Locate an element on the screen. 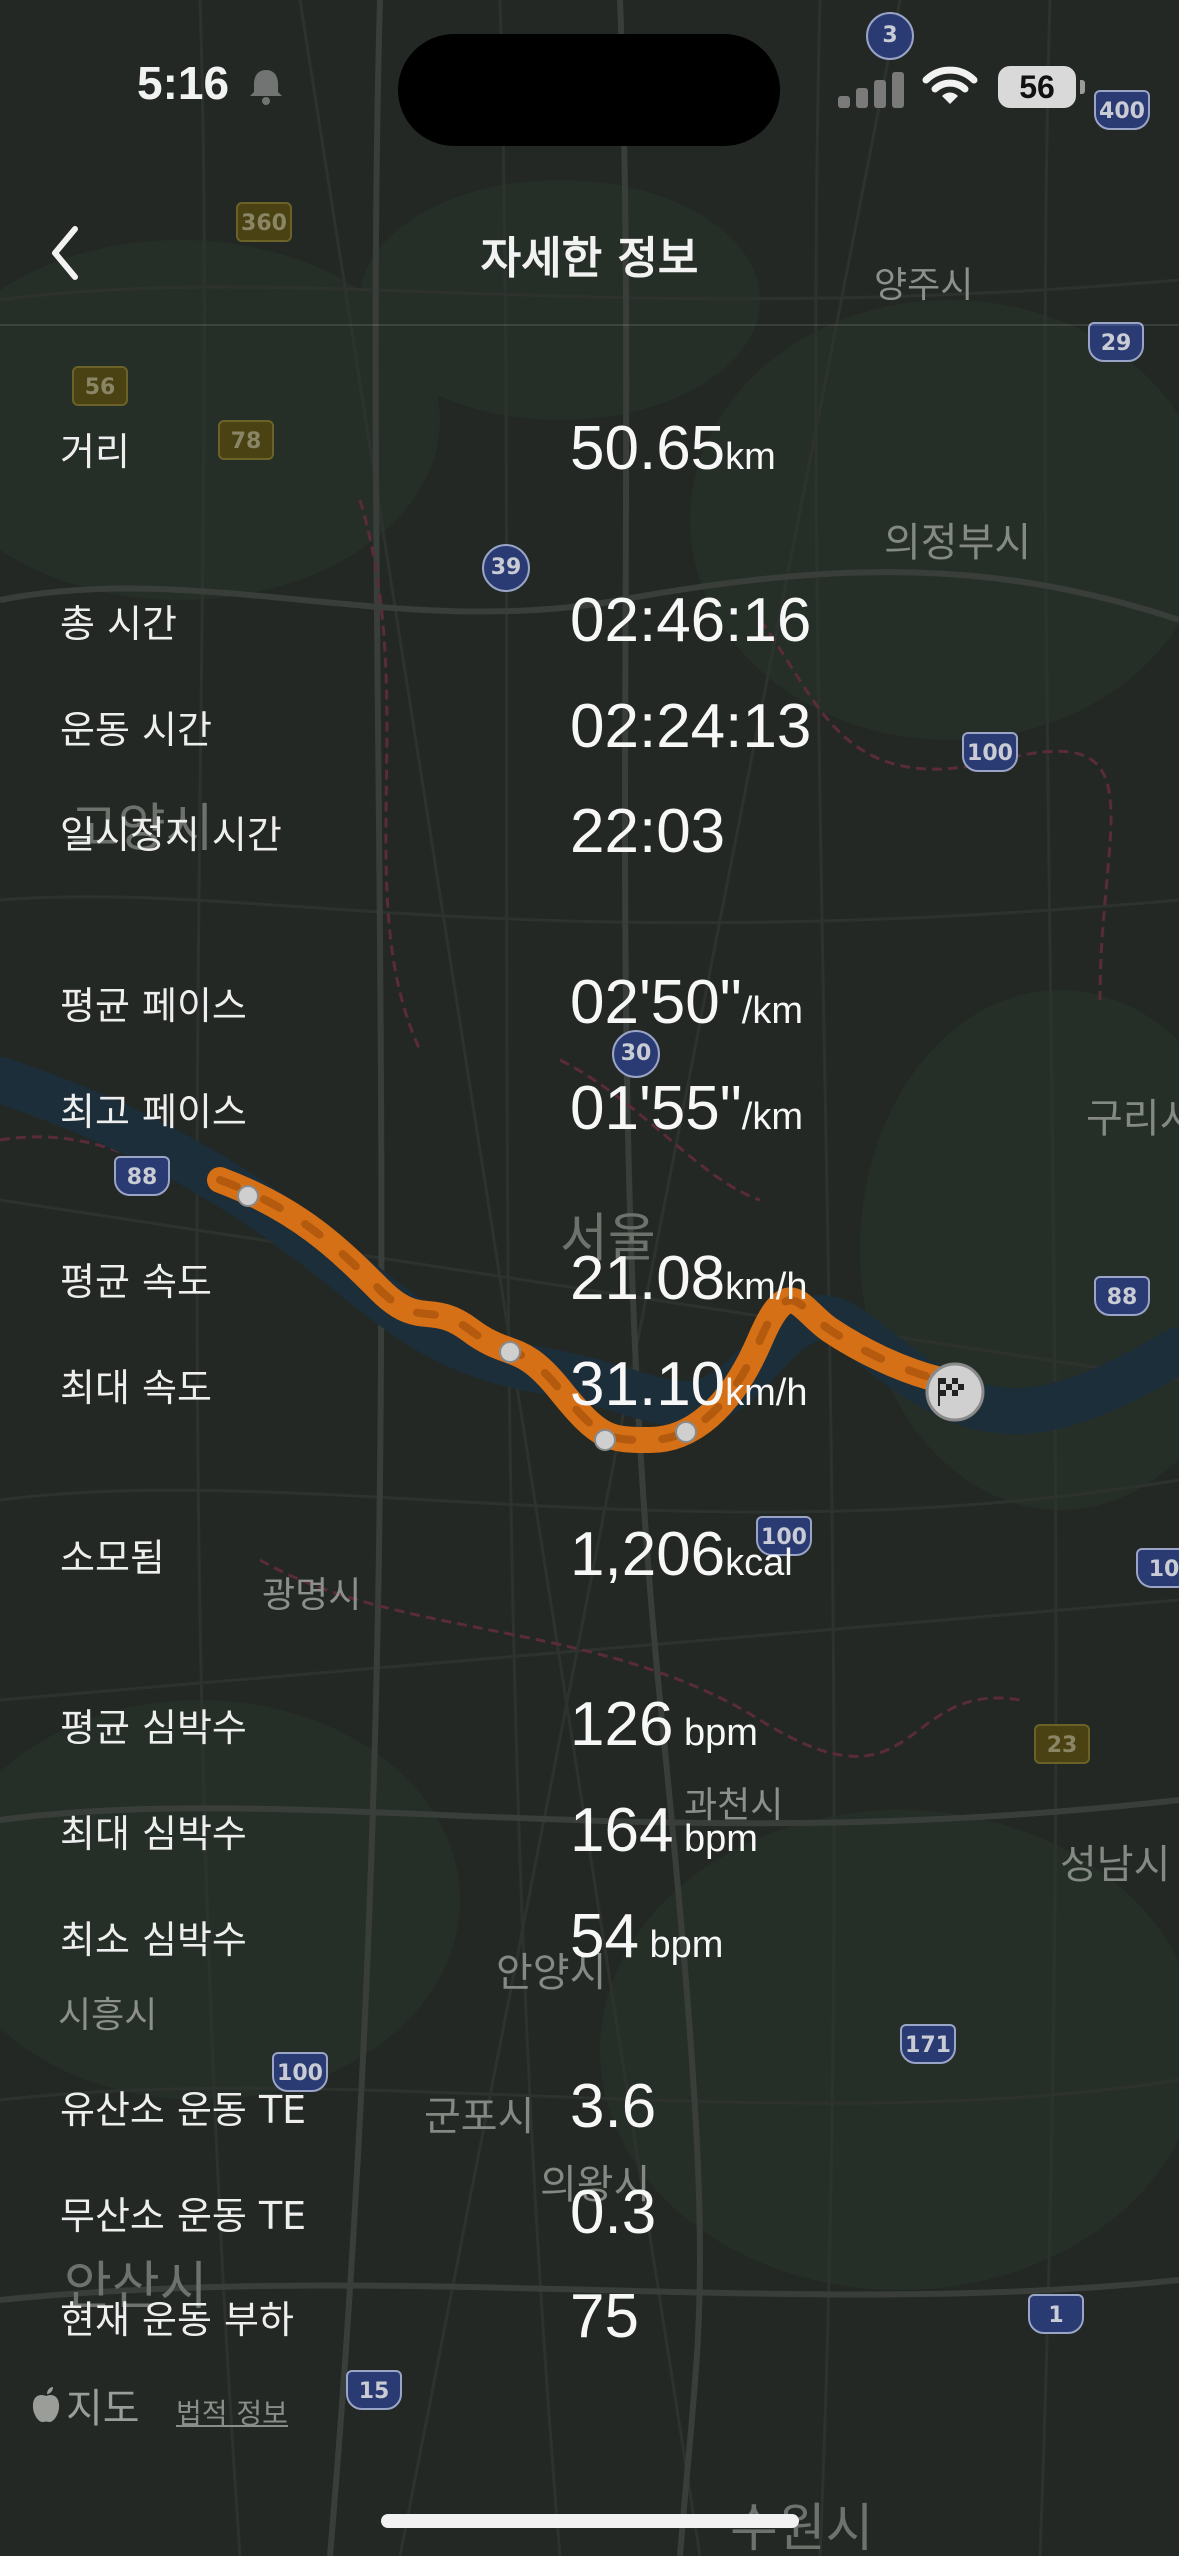  stat-label: 총 시간 is located at coordinates (118, 624).